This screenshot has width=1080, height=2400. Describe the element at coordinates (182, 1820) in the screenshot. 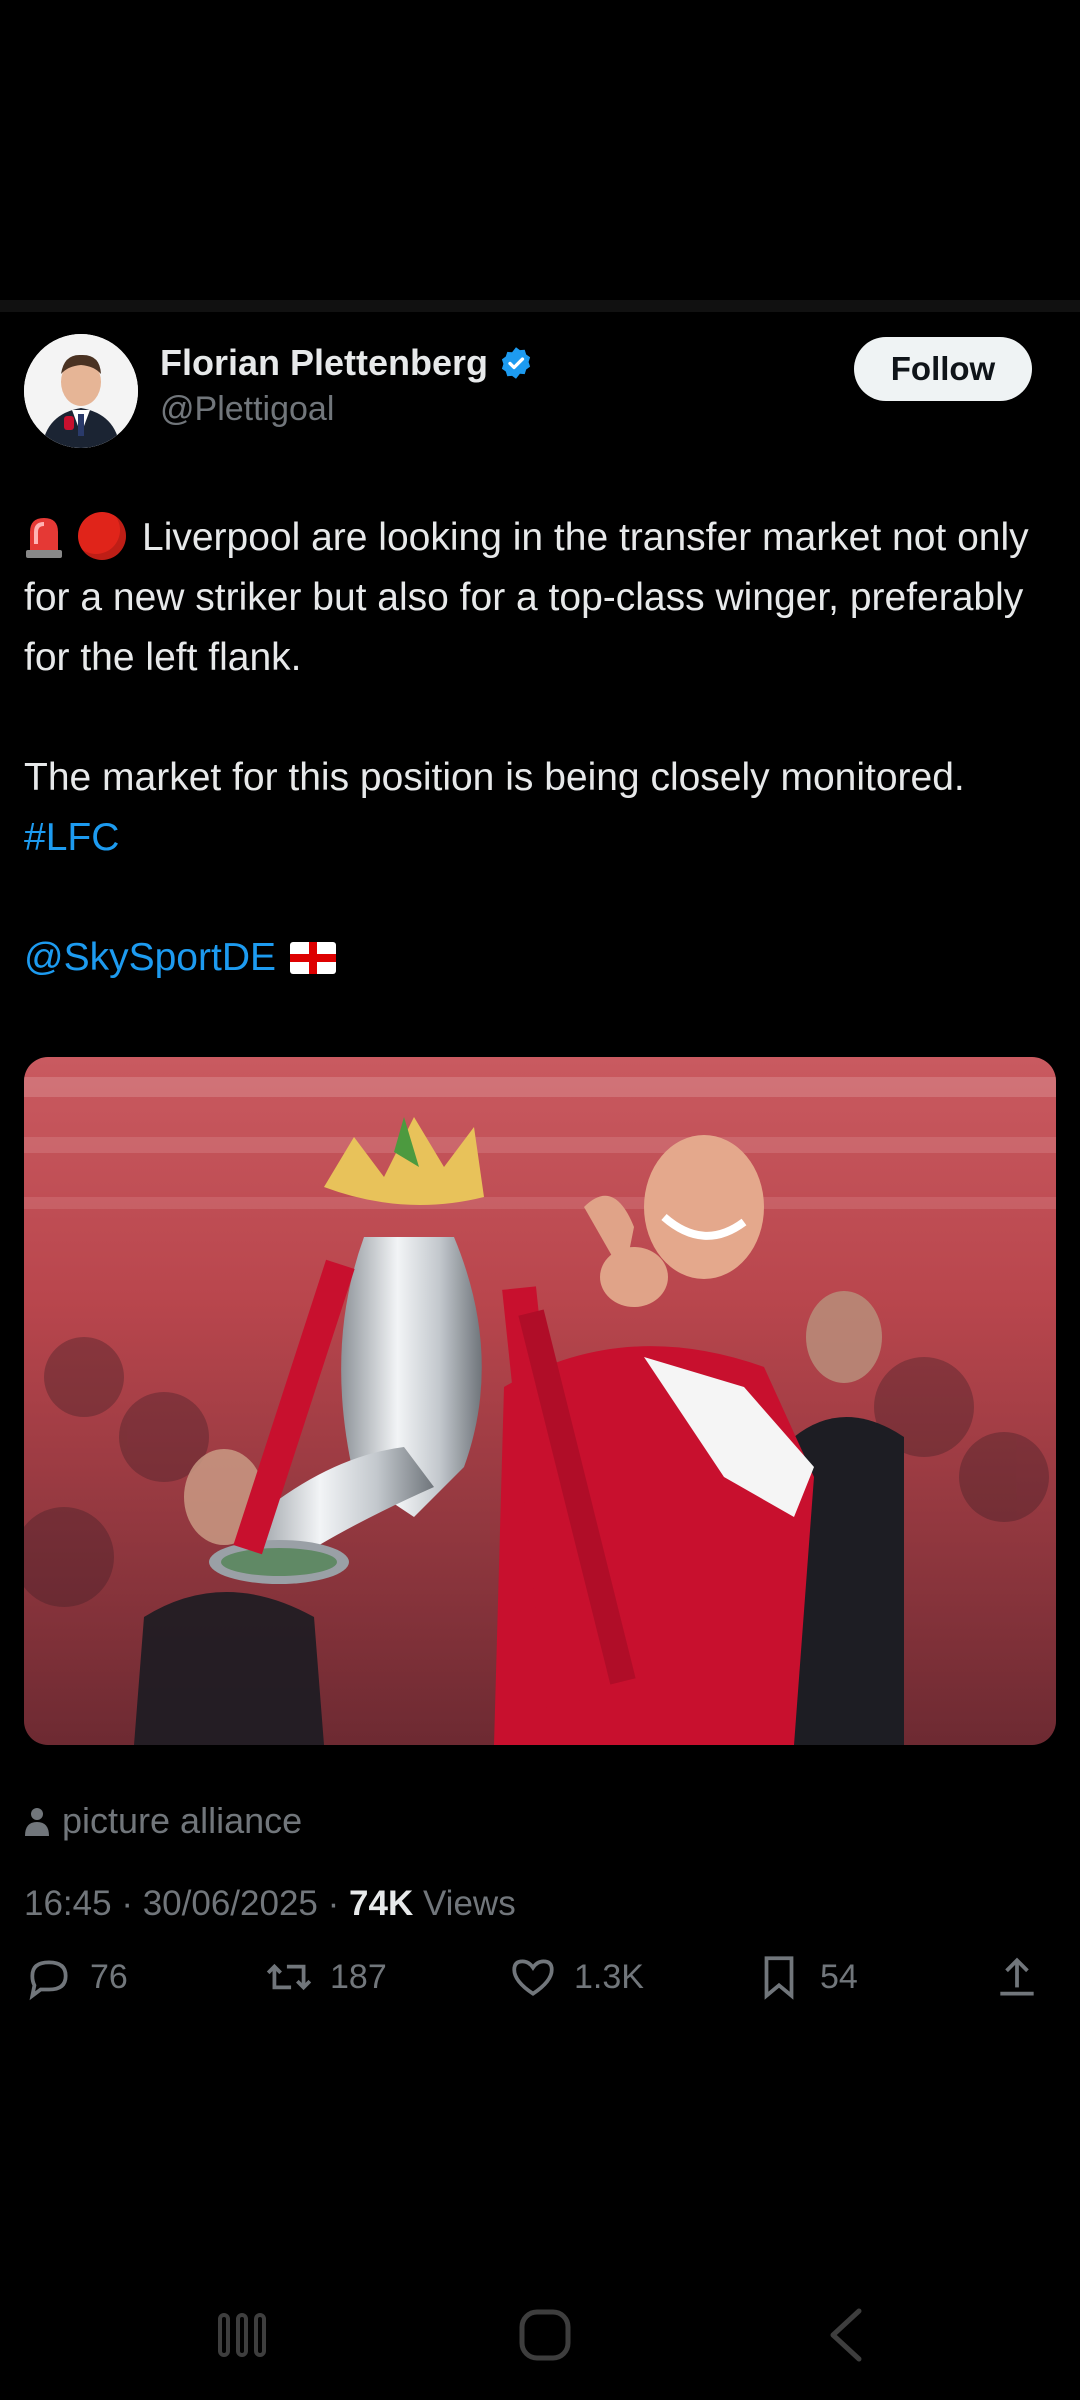

I see `media-credit-text: picture alliance` at that location.